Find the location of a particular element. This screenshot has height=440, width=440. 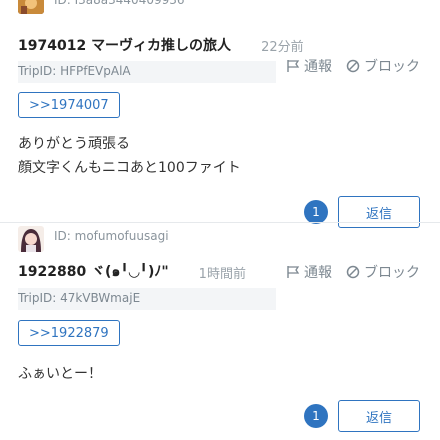

trip-id: TripID: HFPfEVpAlA is located at coordinates (74, 71).